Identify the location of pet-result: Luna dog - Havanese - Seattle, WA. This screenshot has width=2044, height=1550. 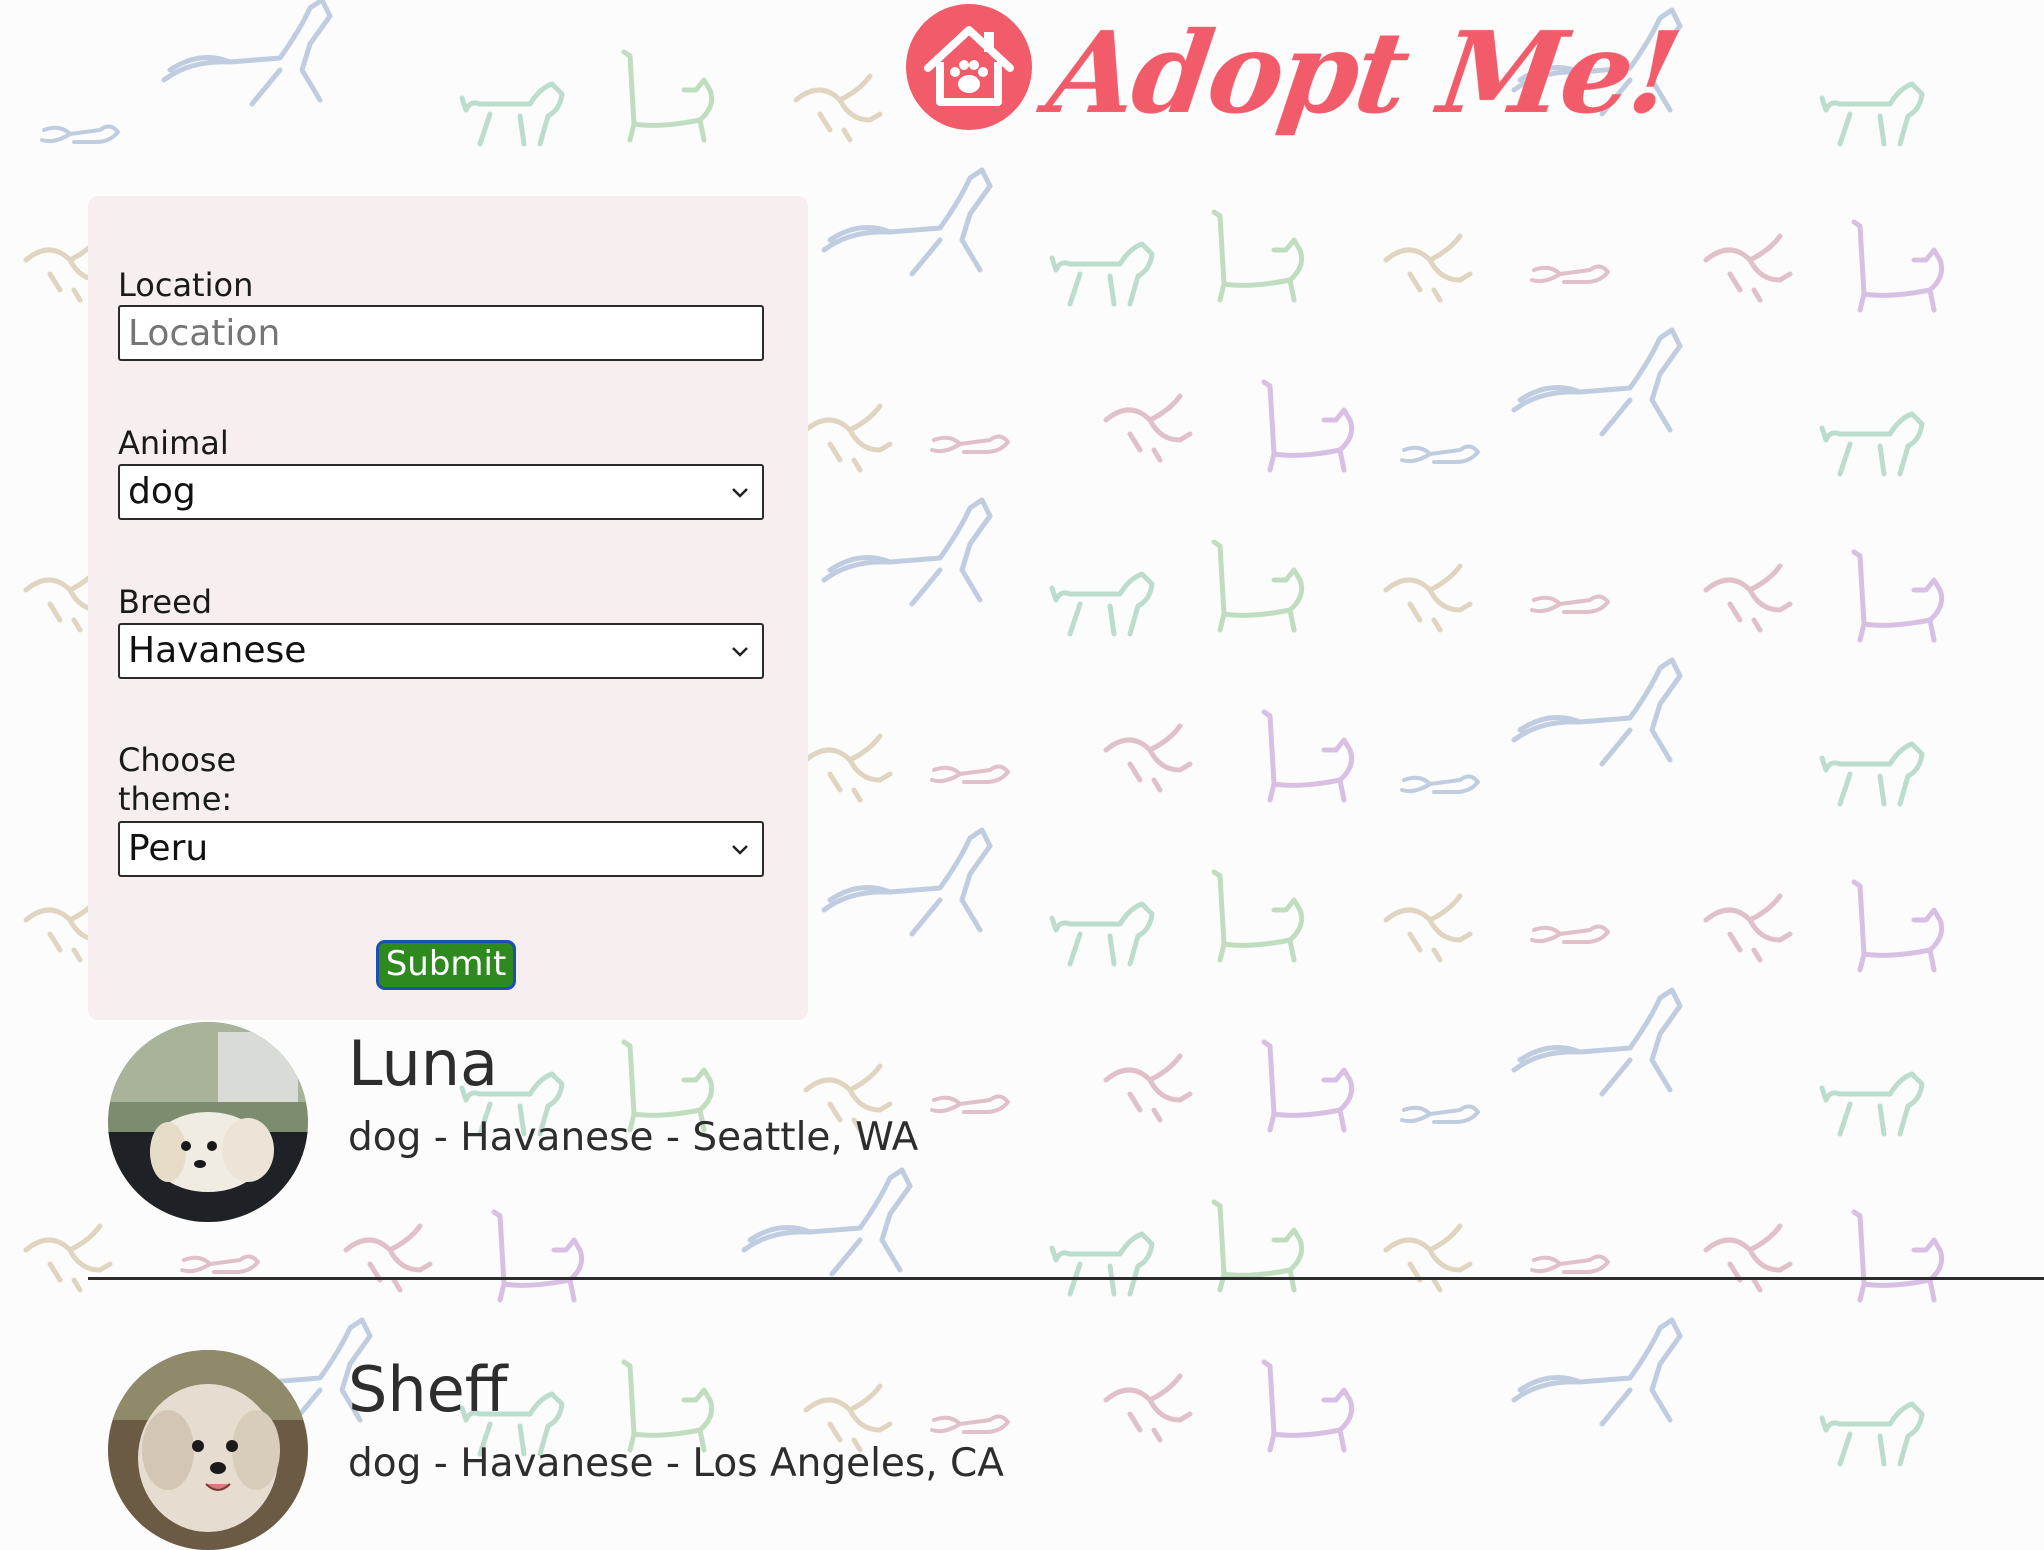
(1008, 1122).